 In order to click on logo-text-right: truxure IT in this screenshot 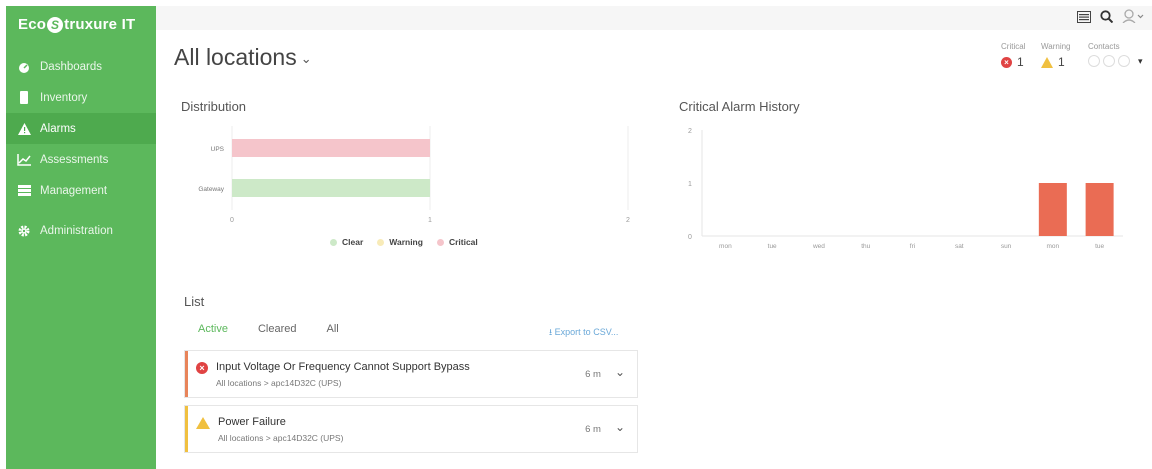, I will do `click(100, 24)`.